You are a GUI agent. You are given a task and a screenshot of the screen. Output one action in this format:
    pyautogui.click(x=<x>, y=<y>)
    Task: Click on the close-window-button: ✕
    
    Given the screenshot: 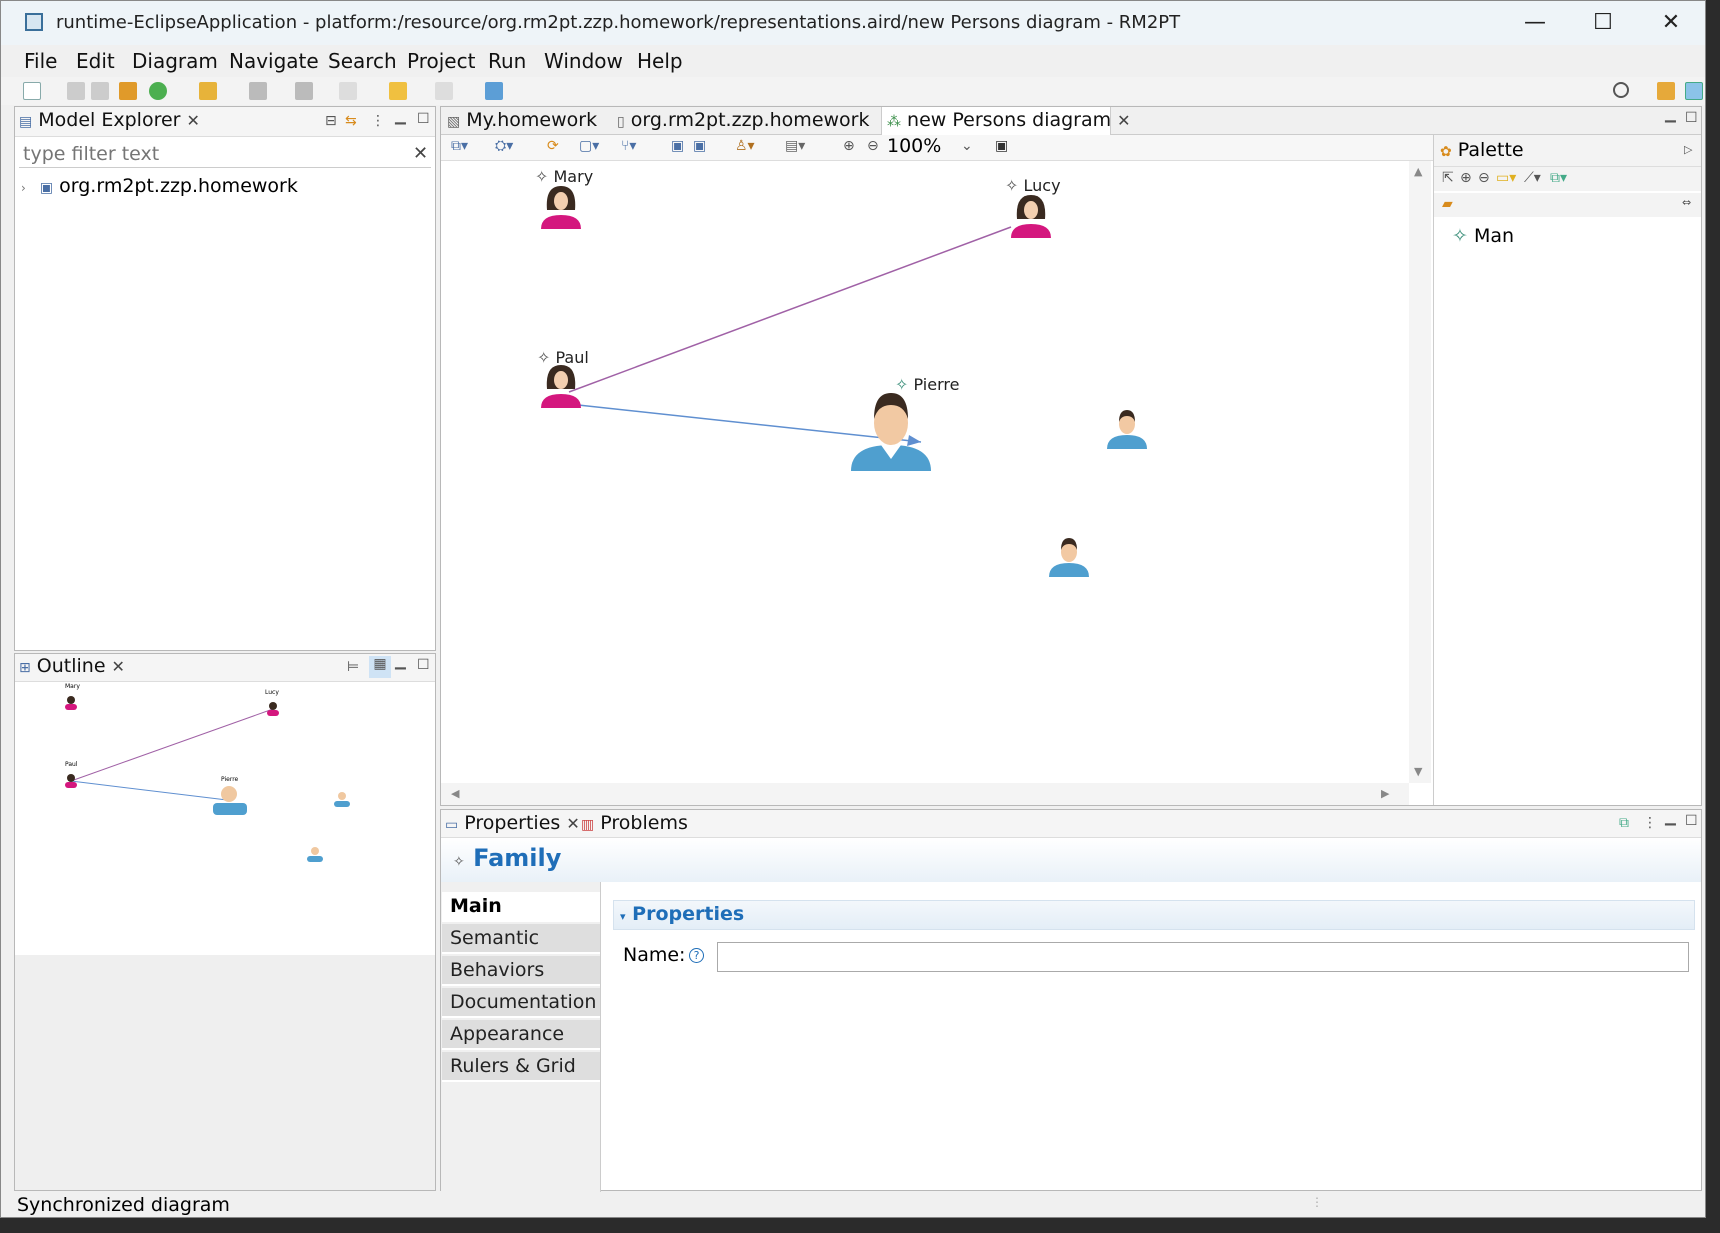 What is the action you would take?
    pyautogui.click(x=1671, y=23)
    